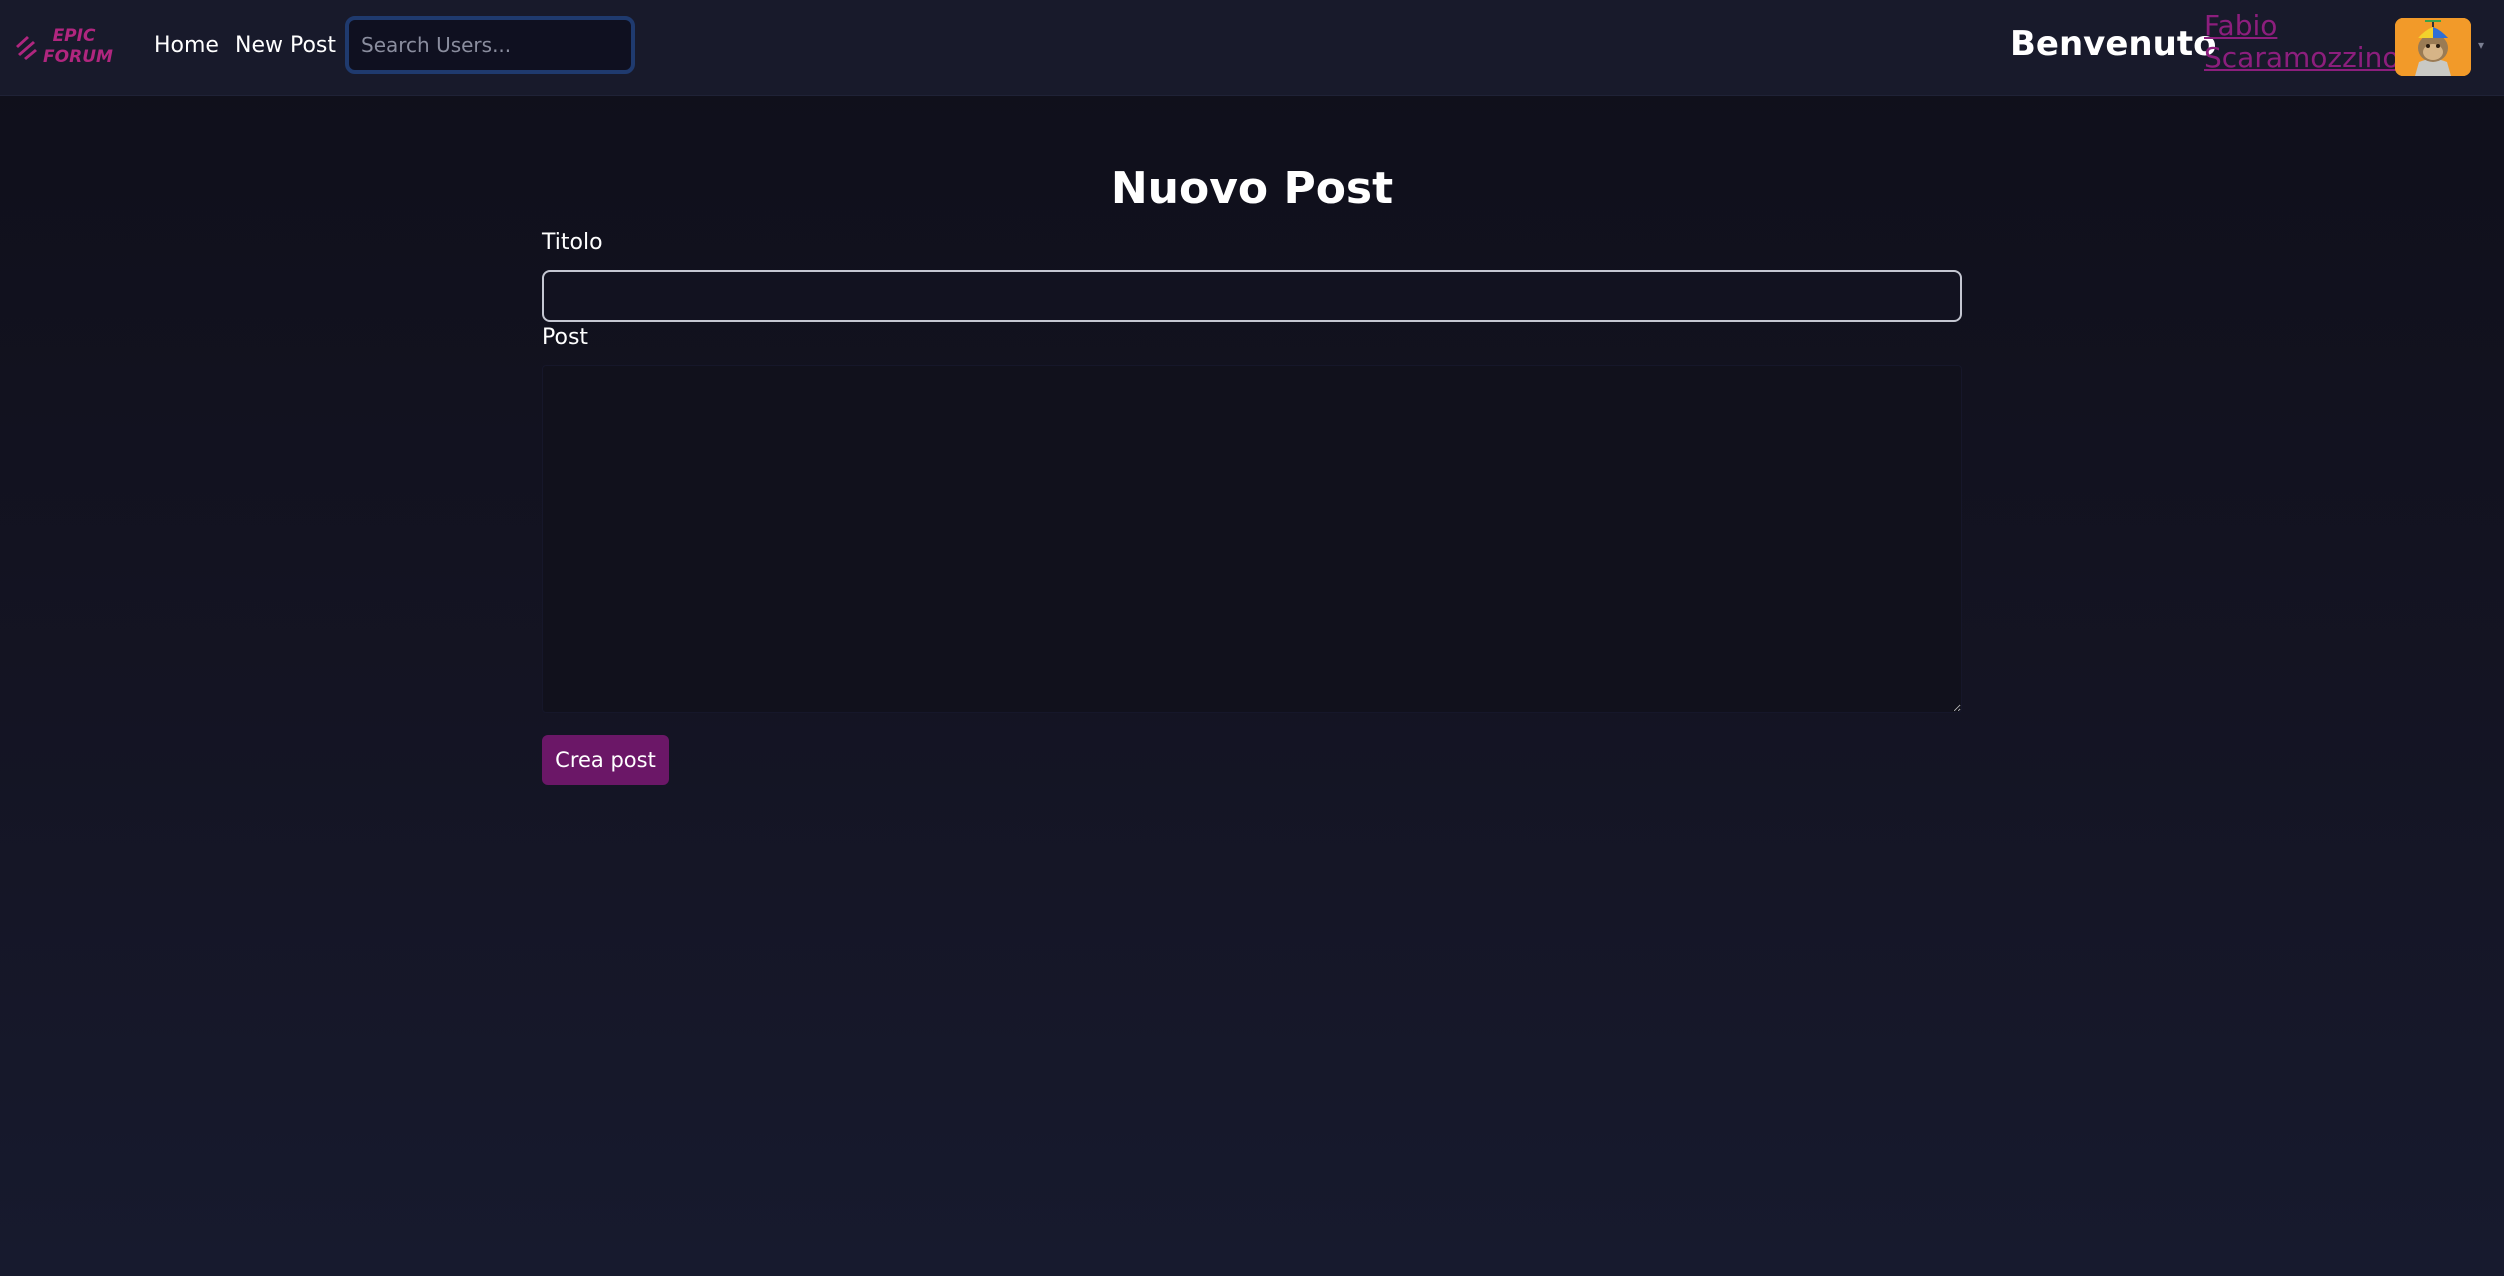 This screenshot has width=2504, height=1276. Describe the element at coordinates (1252, 188) in the screenshot. I see `page-title: Nuovo Post` at that location.